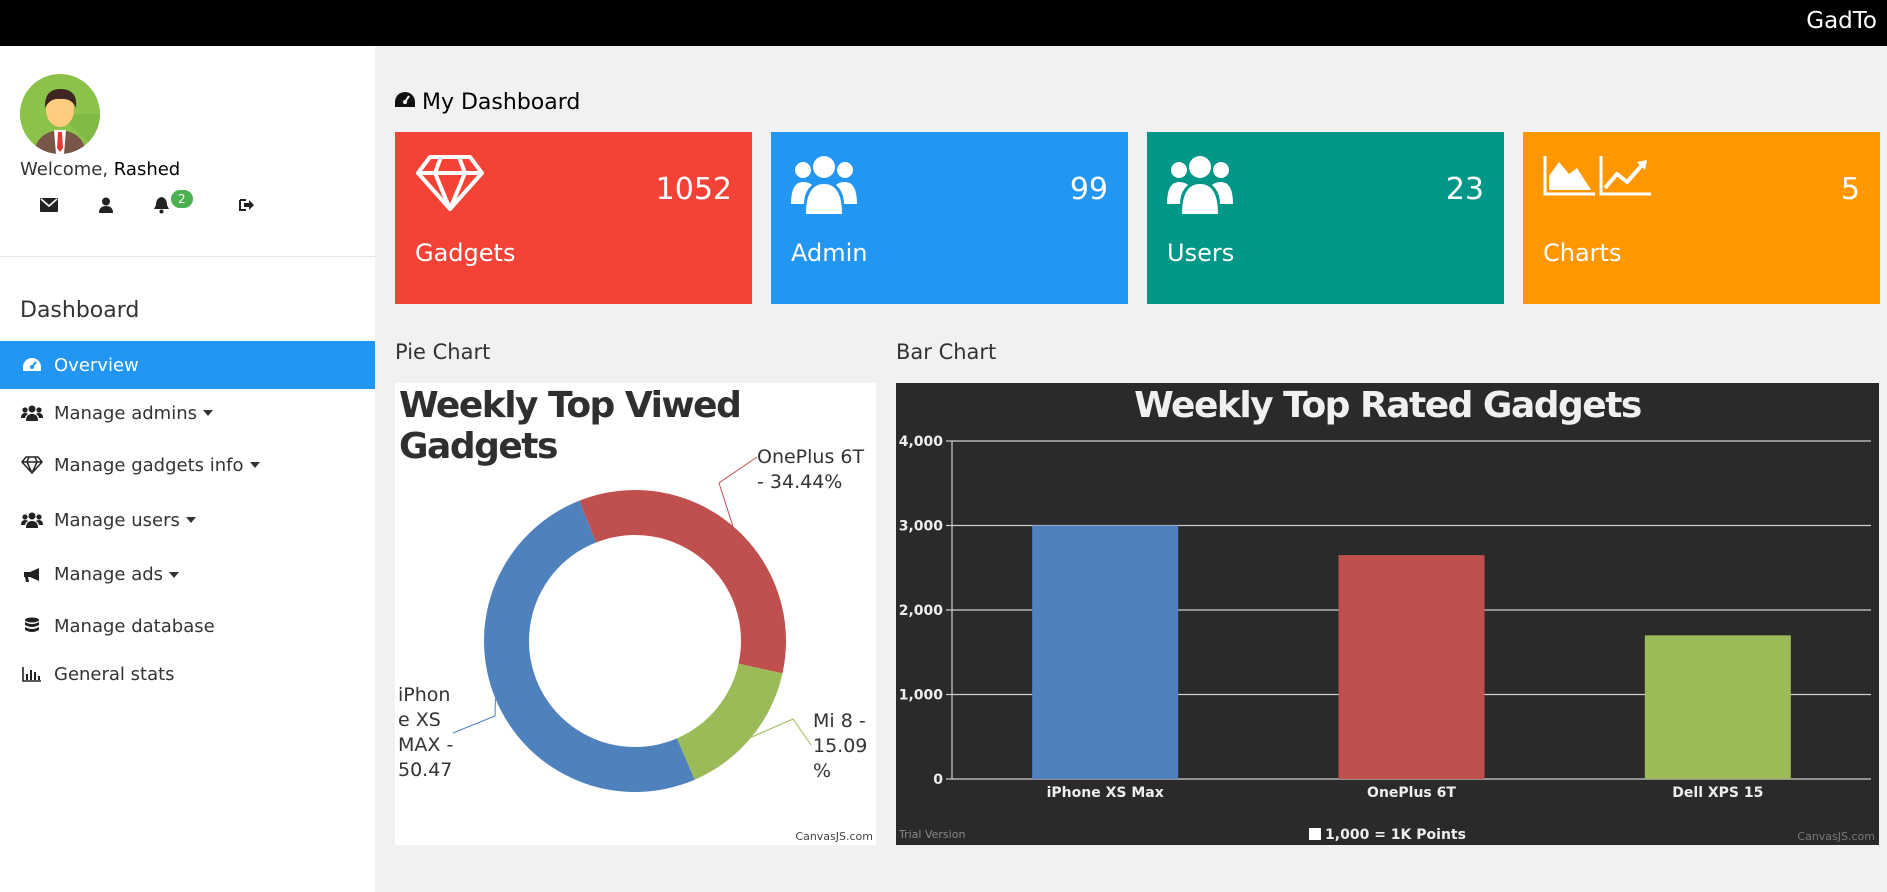 The image size is (1887, 892). What do you see at coordinates (114, 674) in the screenshot?
I see `sidebar-item-label: General stats` at bounding box center [114, 674].